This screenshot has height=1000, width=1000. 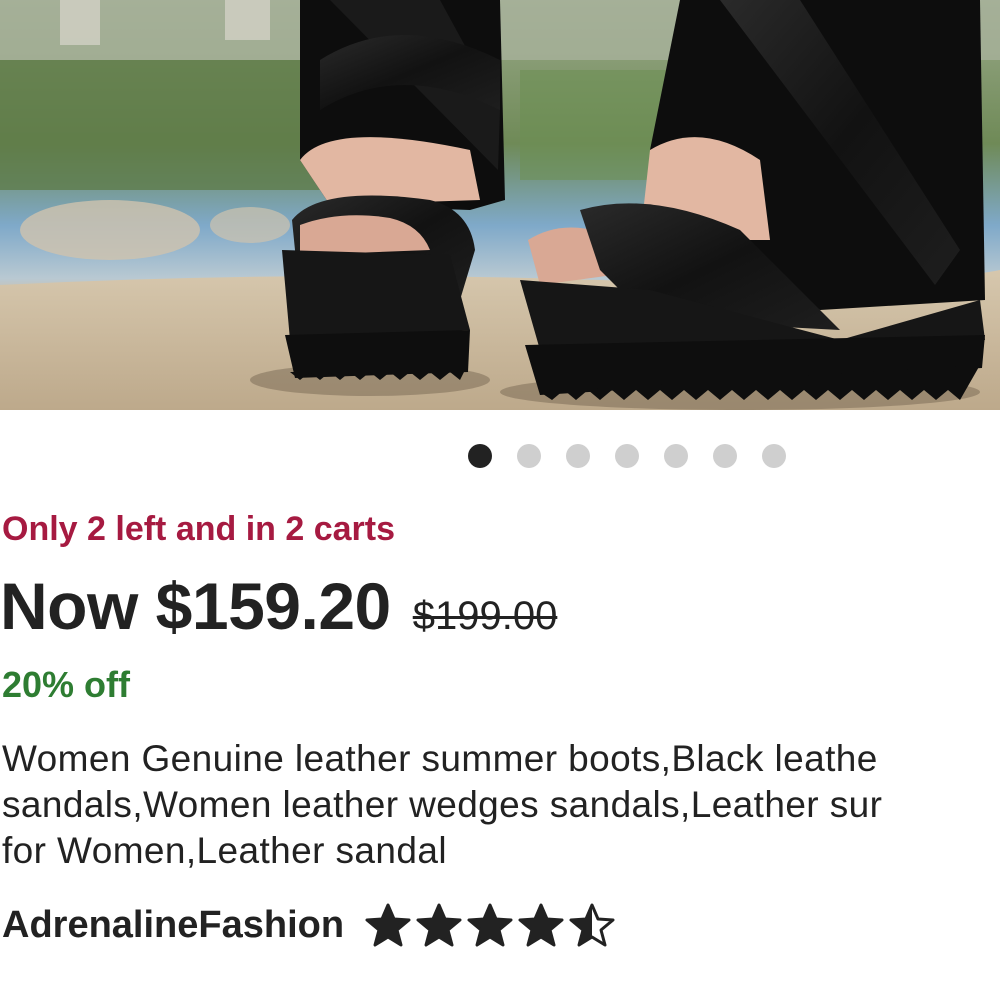 What do you see at coordinates (485, 616) in the screenshot?
I see `original-price: $199.00` at bounding box center [485, 616].